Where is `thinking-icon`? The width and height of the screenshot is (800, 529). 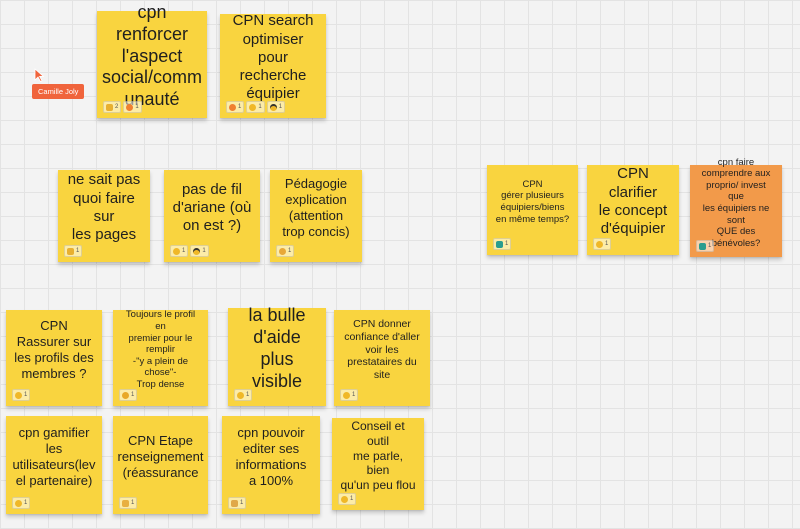
thinking-icon is located at coordinates (282, 251).